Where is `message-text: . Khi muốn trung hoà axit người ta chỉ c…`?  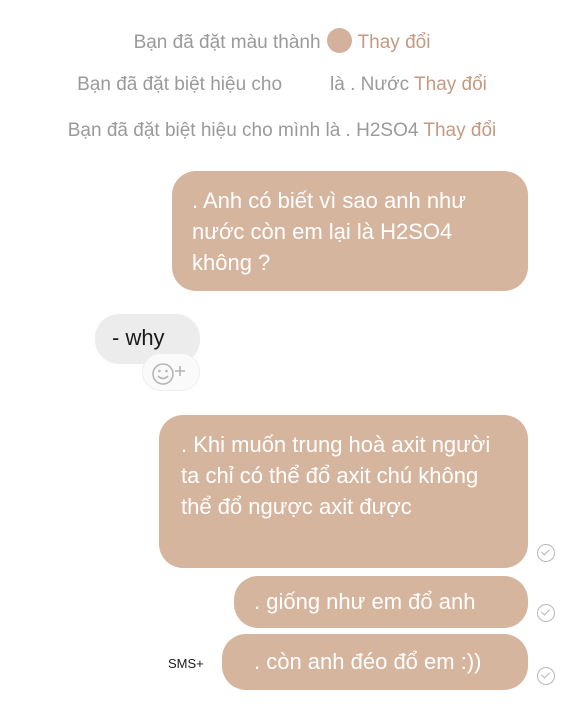
message-text: . Khi muốn trung hoà axit người ta chỉ c… is located at coordinates (336, 475).